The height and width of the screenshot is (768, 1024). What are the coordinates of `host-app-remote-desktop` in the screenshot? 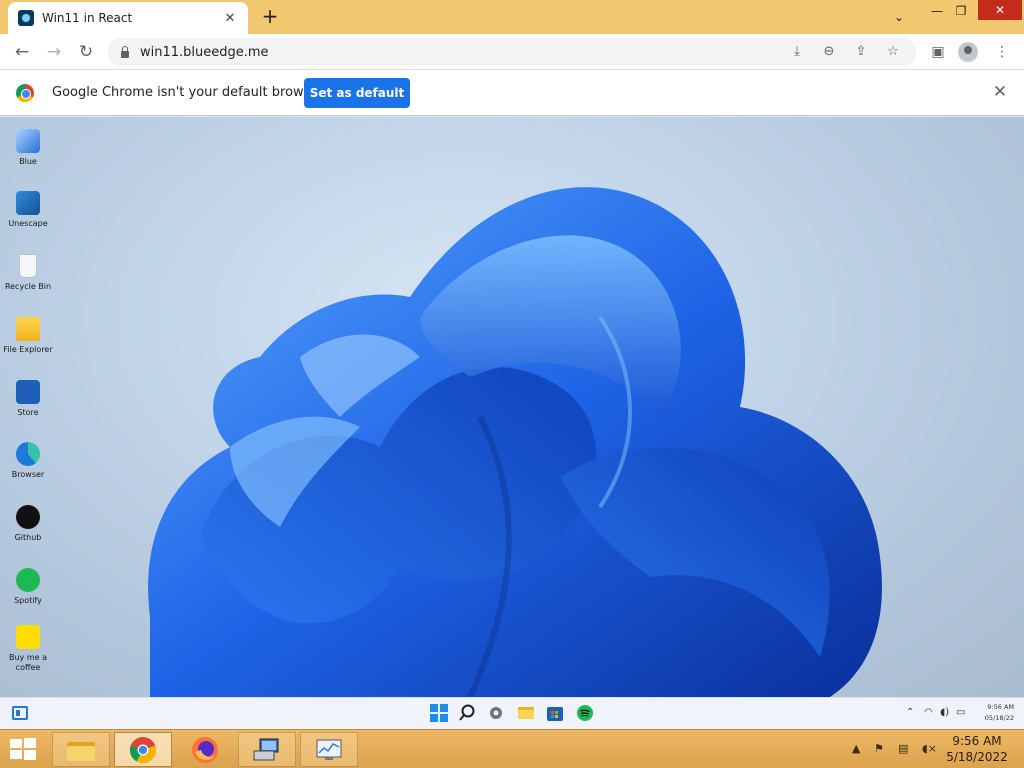 It's located at (267, 749).